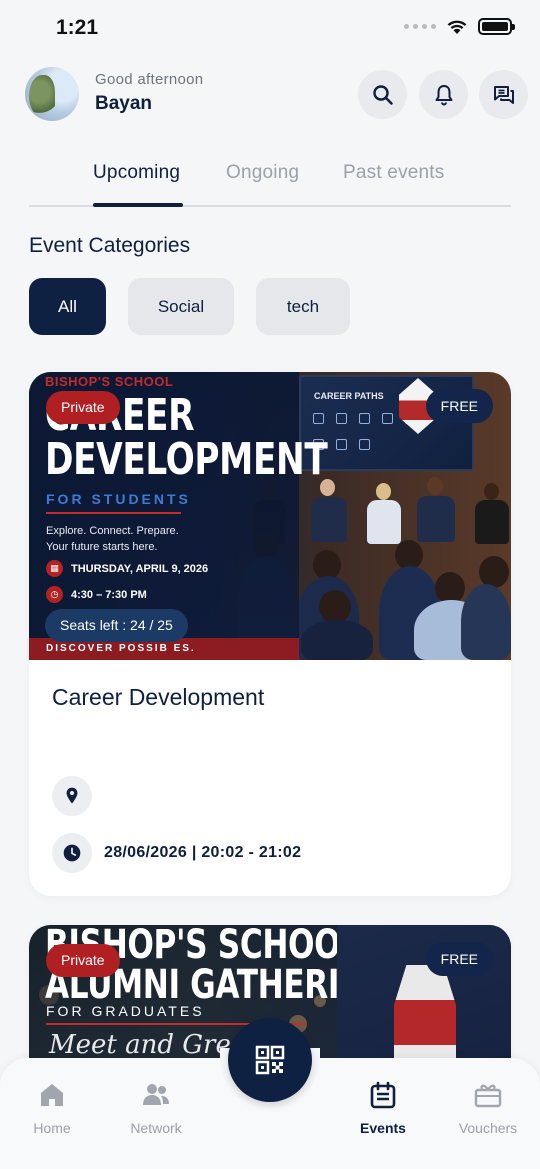 This screenshot has width=540, height=1169. Describe the element at coordinates (488, 1096) in the screenshot. I see `voucher-icon` at that location.